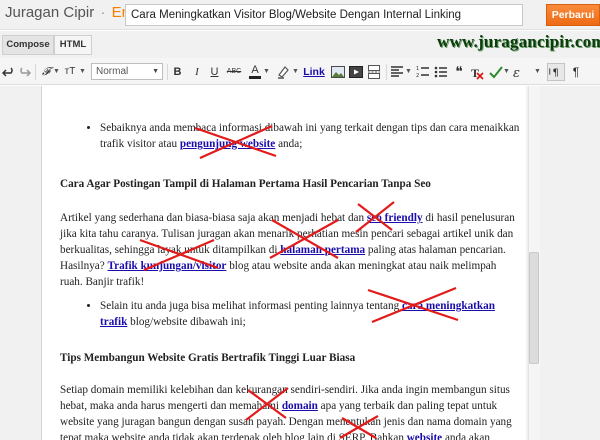  I want to click on top-bar: Juragan Cipir · Entri Perbarui, so click(300, 15).